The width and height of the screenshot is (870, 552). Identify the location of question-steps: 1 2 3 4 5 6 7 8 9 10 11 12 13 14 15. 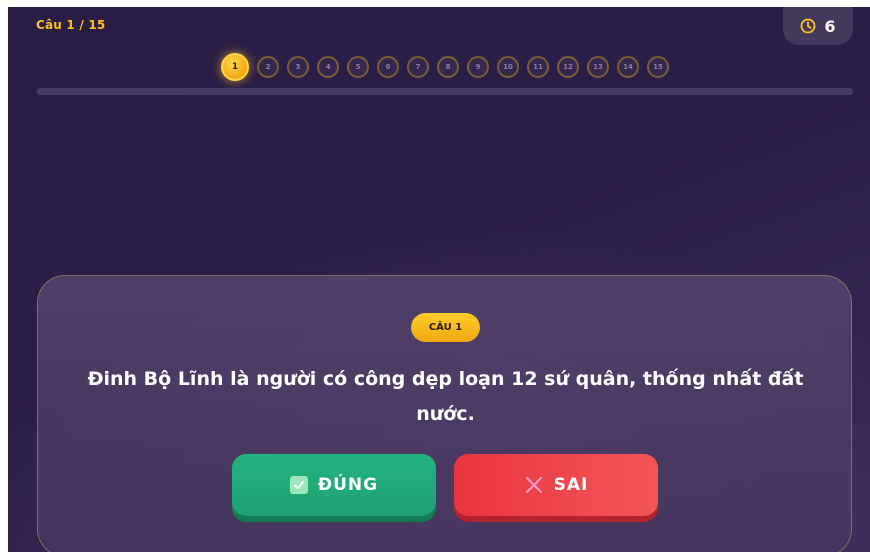
(445, 67).